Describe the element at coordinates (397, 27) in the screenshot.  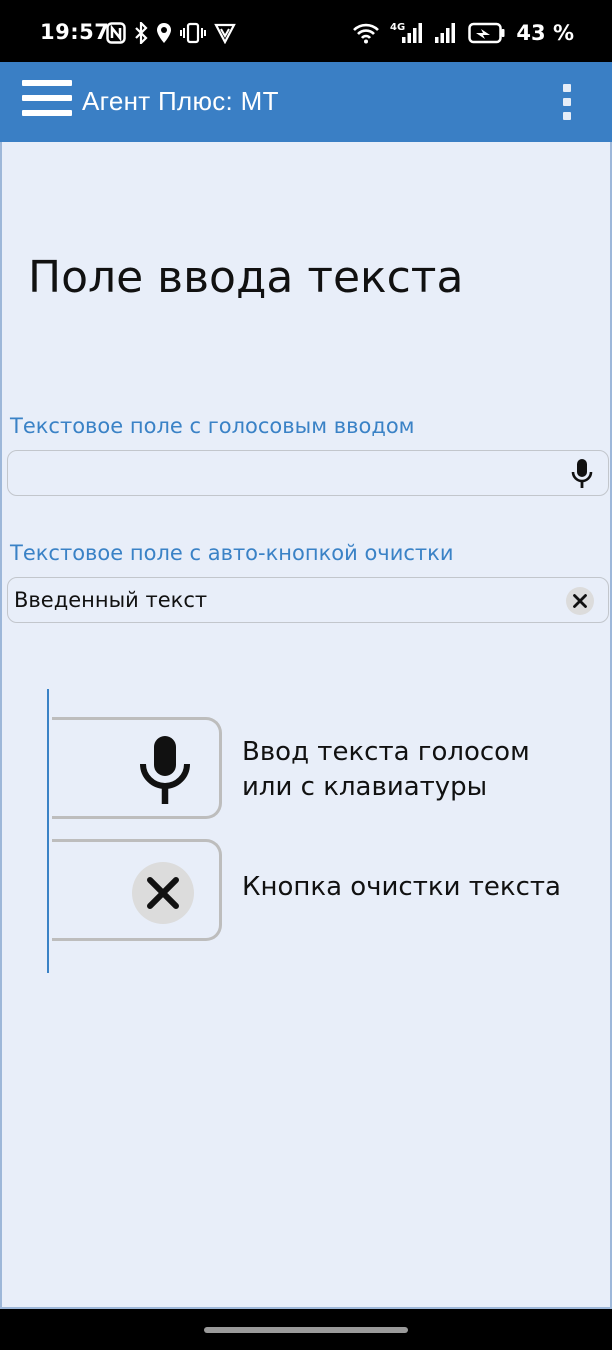
I see `network-type-label: 4G` at that location.